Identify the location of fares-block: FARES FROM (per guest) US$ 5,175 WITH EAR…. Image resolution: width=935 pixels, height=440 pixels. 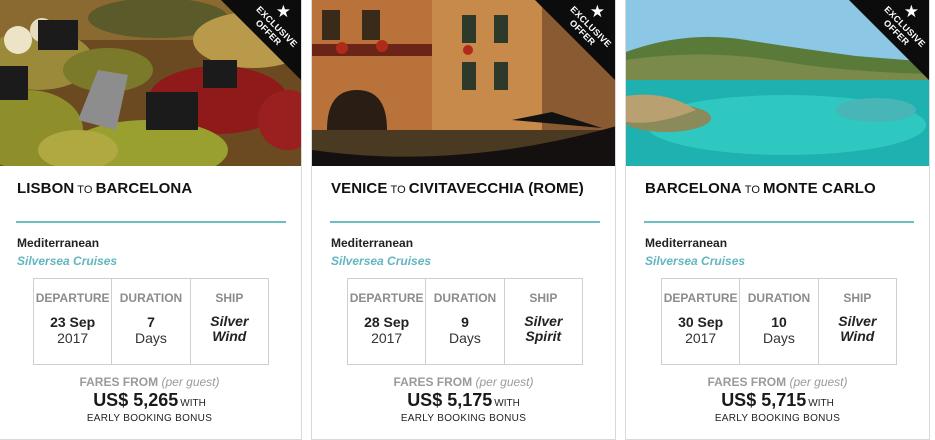
(463, 399).